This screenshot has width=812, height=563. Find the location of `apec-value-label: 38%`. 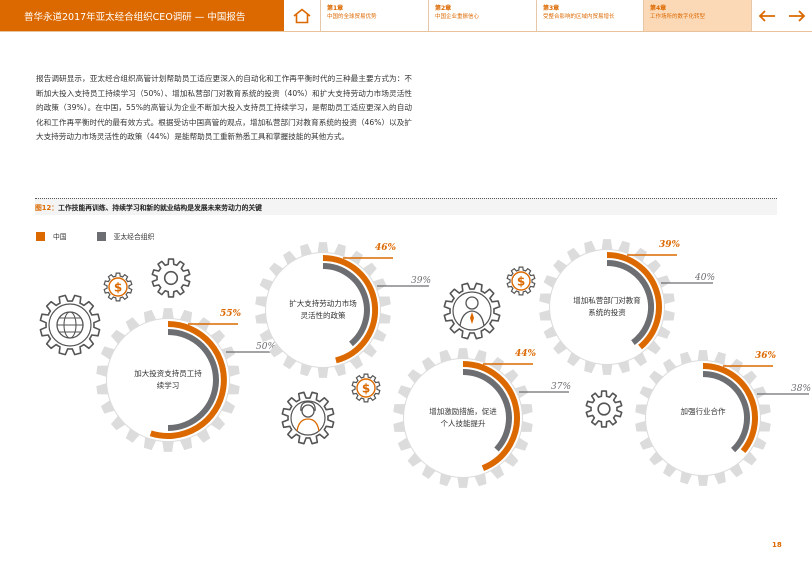

apec-value-label: 38% is located at coordinates (801, 389).